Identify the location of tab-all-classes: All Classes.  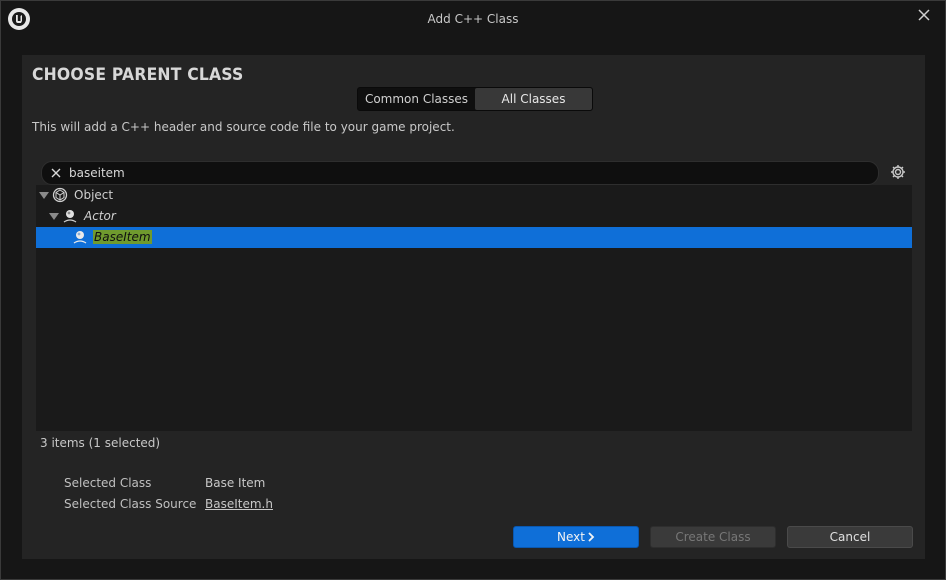
(533, 99).